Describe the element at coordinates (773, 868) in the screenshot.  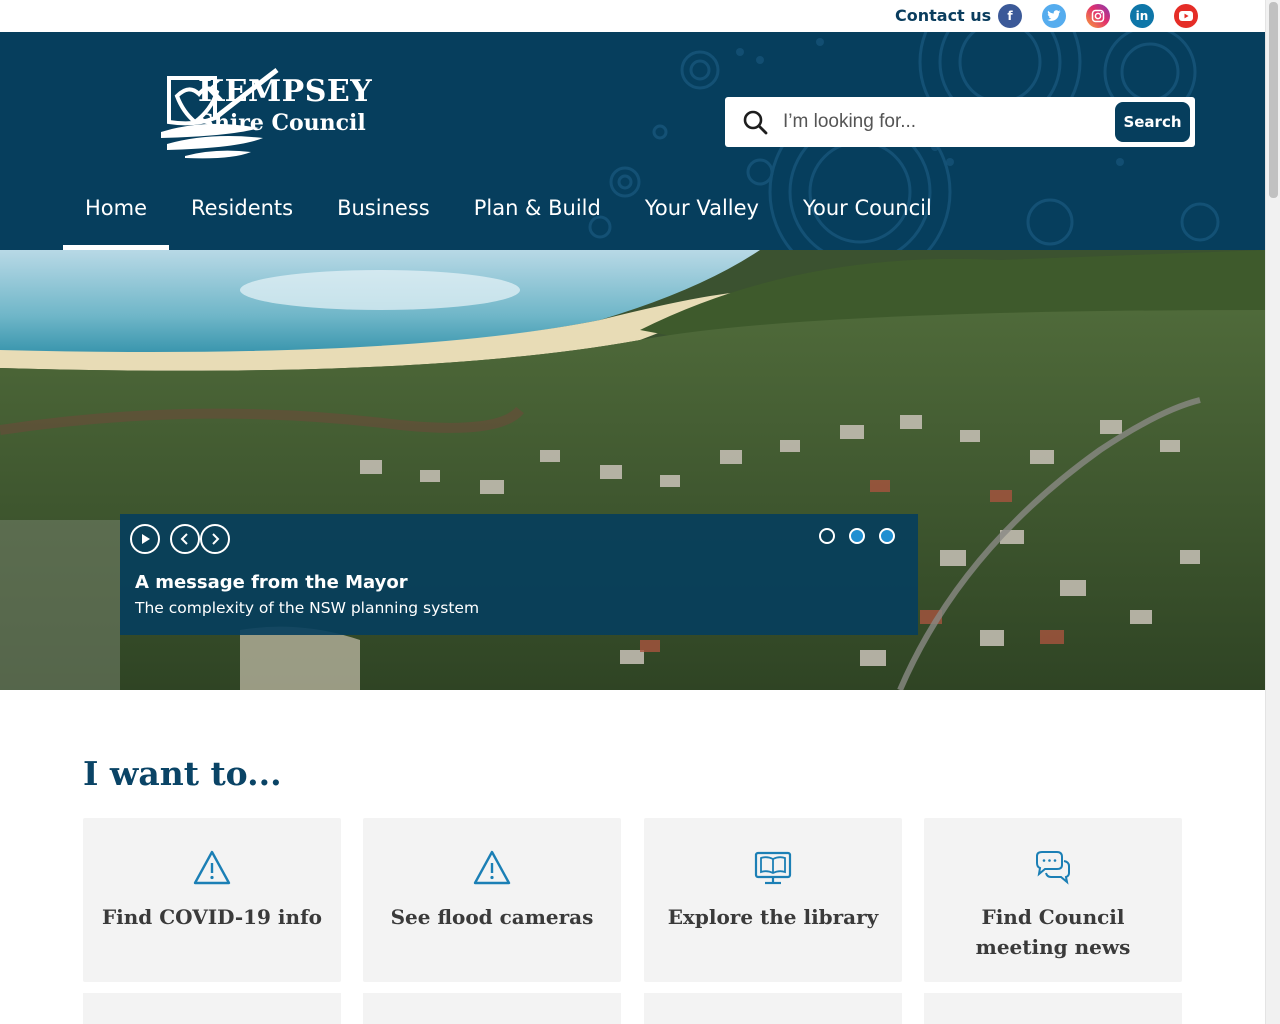
I see `library-icon` at that location.